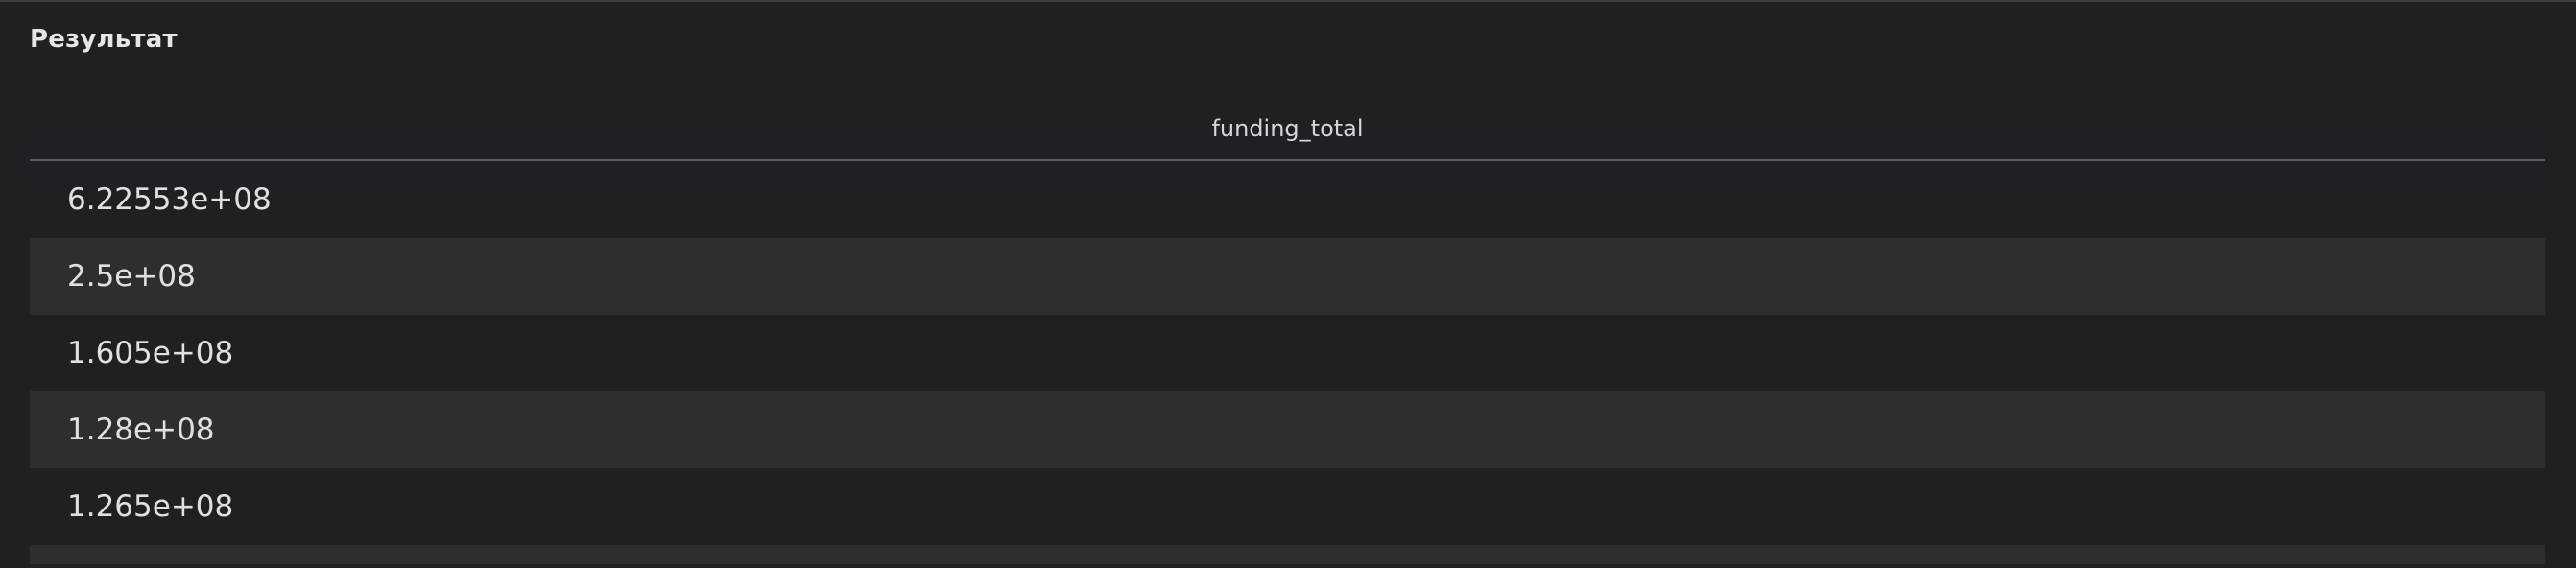 This screenshot has height=568, width=2576. Describe the element at coordinates (141, 430) in the screenshot. I see `table-cell: 1.28e+08` at that location.